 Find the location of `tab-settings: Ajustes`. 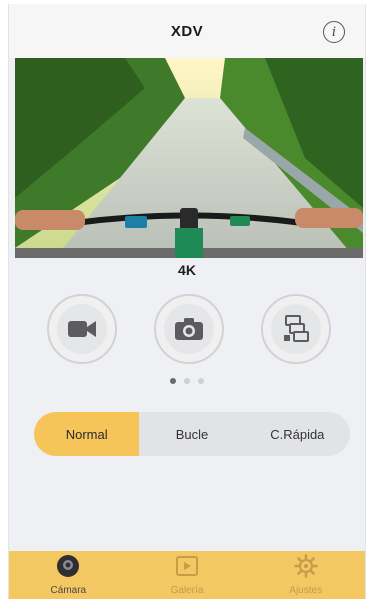

tab-settings: Ajustes is located at coordinates (305, 575).